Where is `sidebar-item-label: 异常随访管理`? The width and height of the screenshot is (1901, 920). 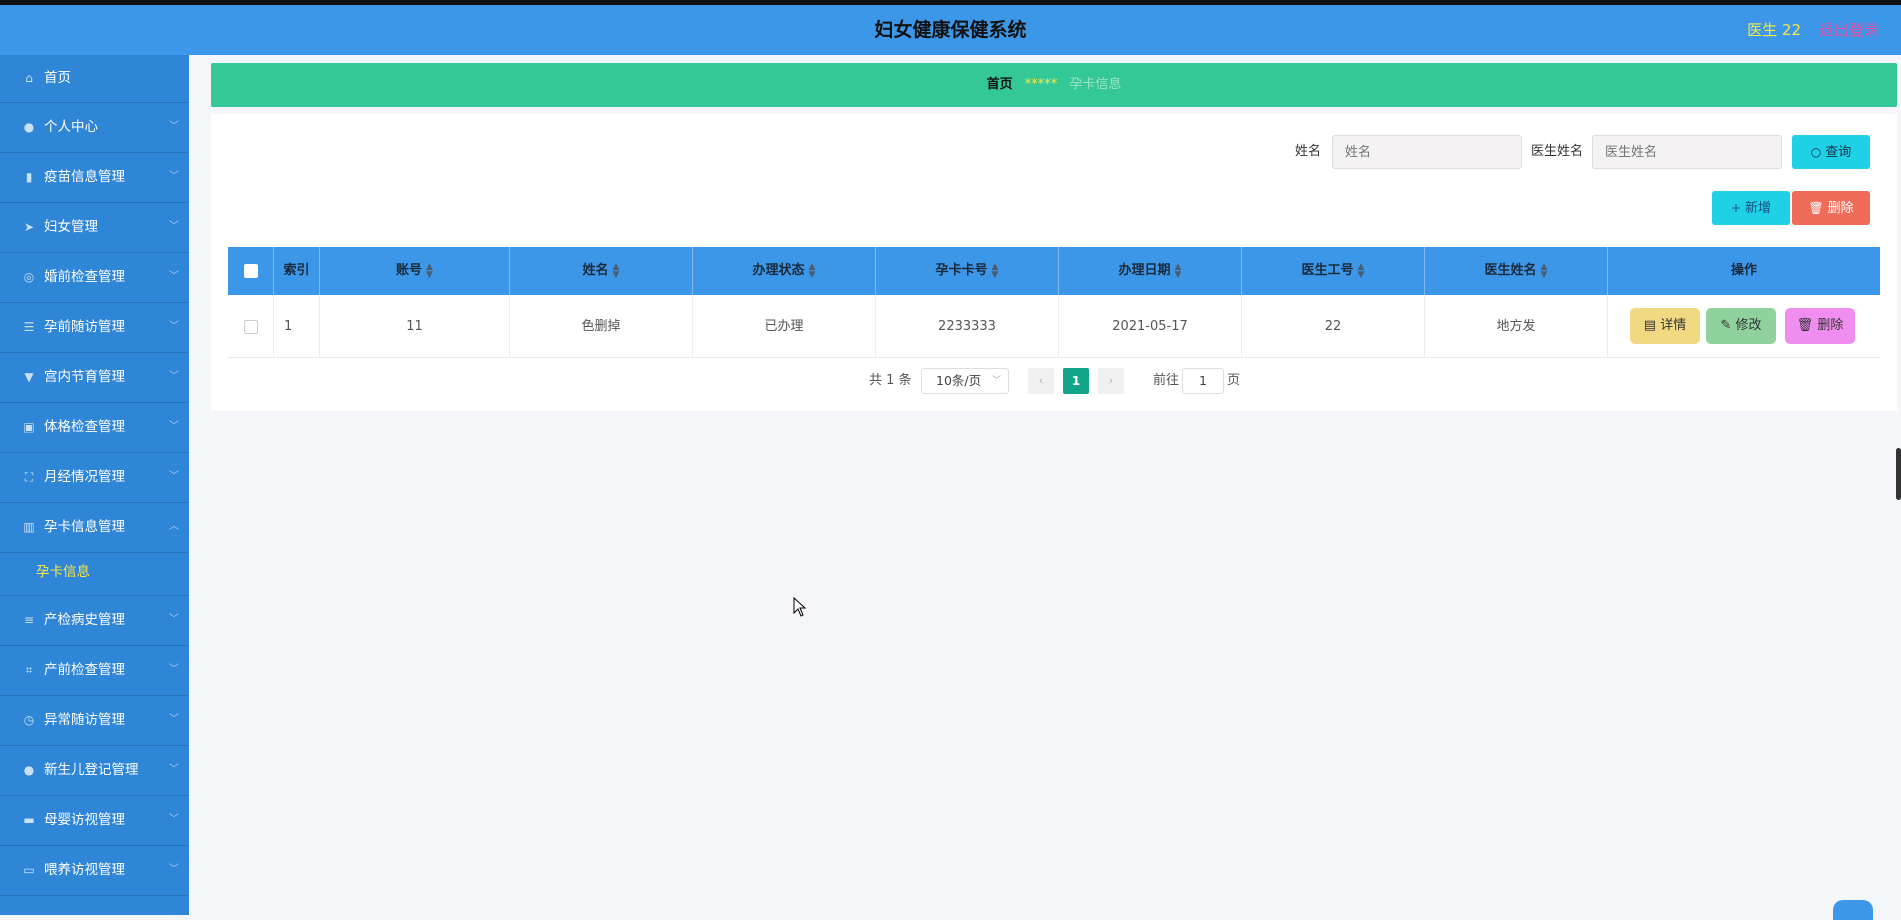 sidebar-item-label: 异常随访管理 is located at coordinates (84, 720).